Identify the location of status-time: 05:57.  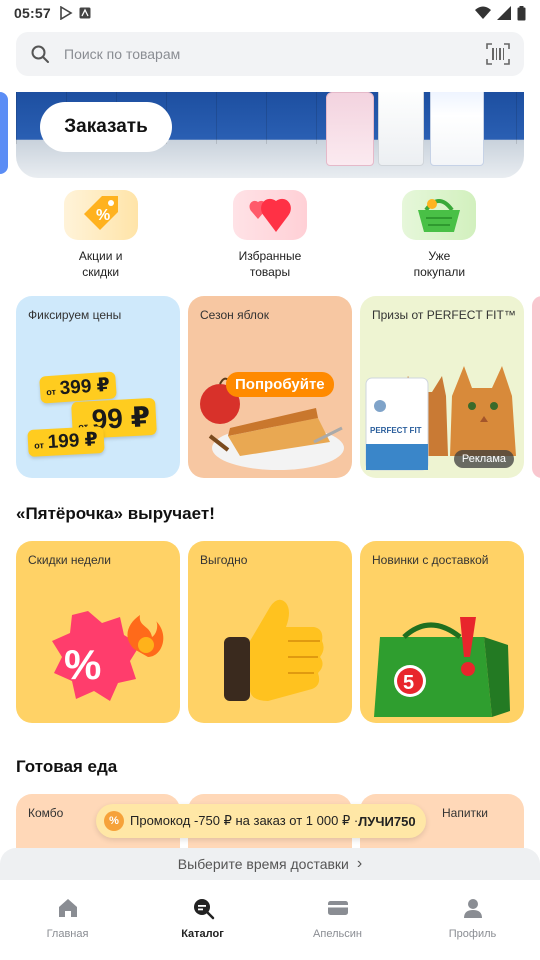
(32, 13).